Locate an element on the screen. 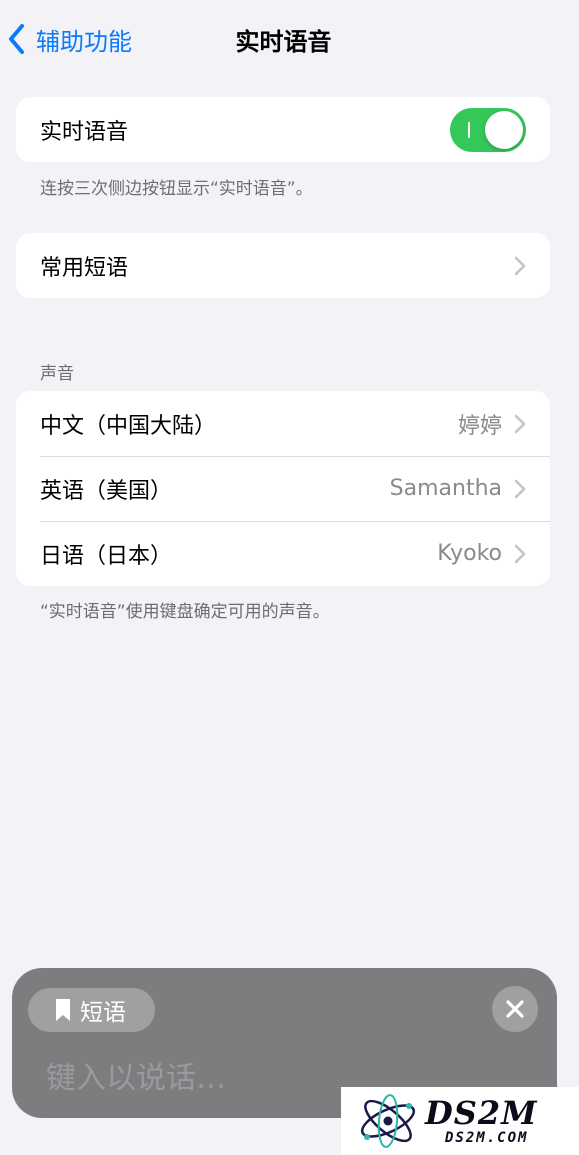 The width and height of the screenshot is (579, 1155). phrases-group: 常用短语 is located at coordinates (283, 265).